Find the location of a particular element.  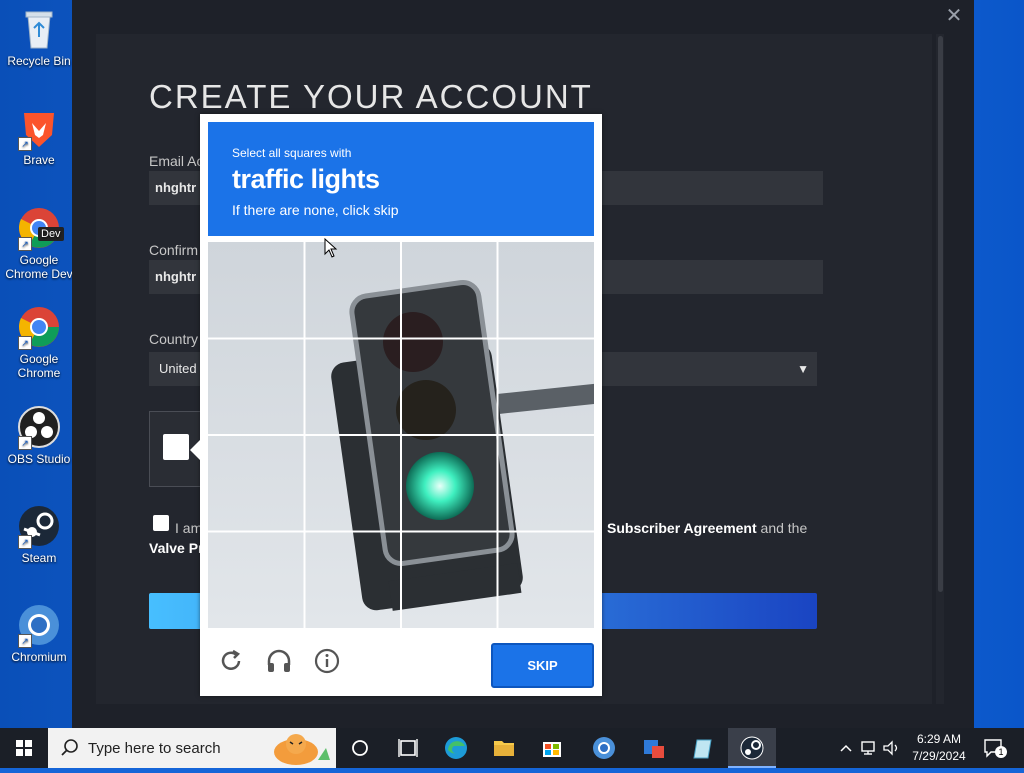

taskbar-chromium is located at coordinates (604, 748).